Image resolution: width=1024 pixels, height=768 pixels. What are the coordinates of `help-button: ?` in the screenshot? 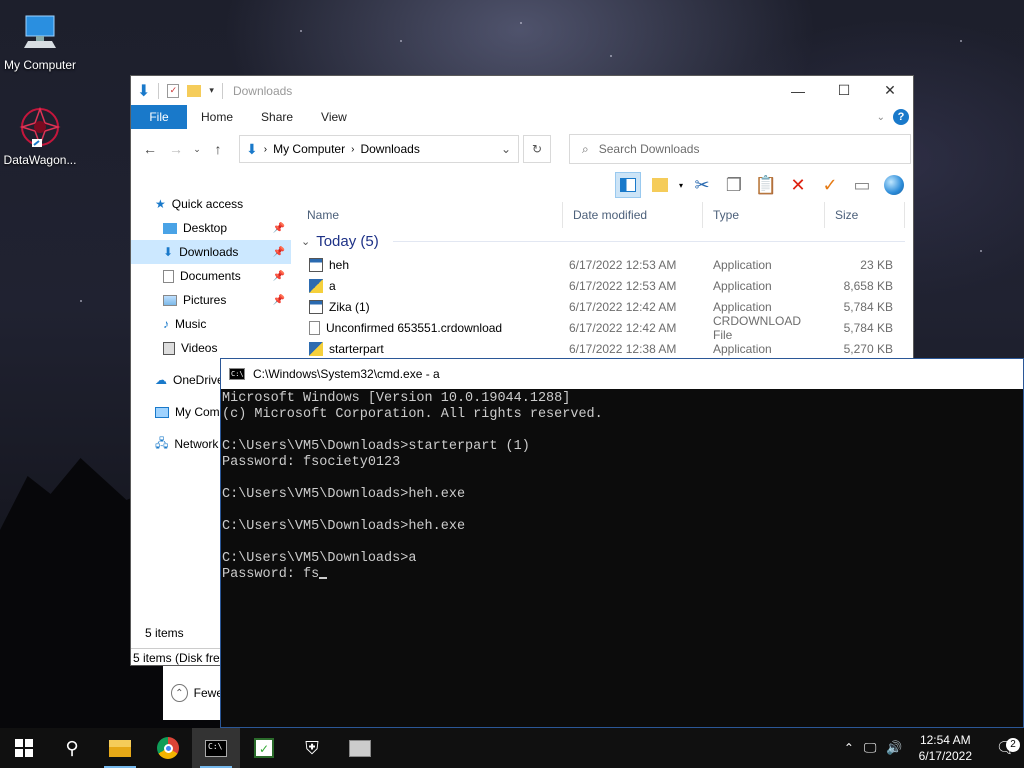 It's located at (901, 117).